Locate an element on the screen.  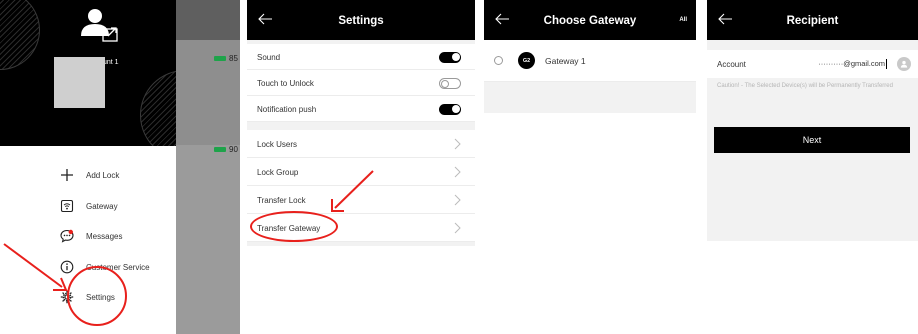
annotation-circle is located at coordinates (97, 296).